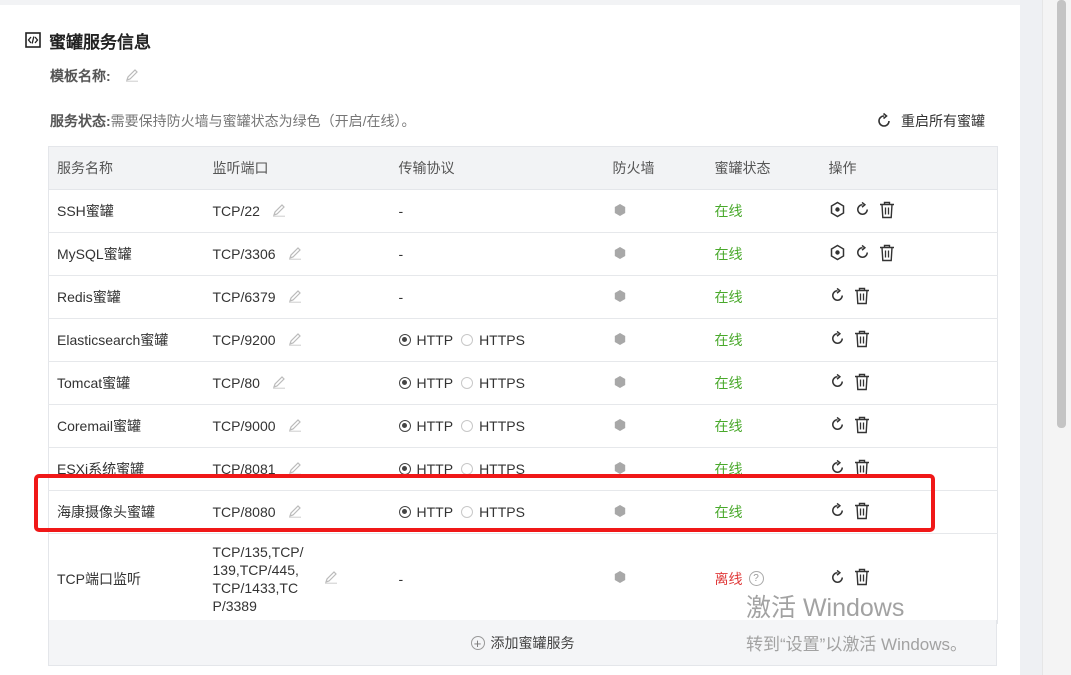  I want to click on service-name-cell: MySQL蜜罐, so click(126, 254).